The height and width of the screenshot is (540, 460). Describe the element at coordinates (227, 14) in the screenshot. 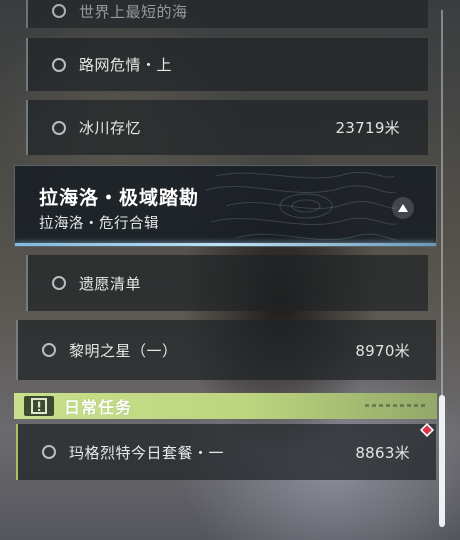

I see `quest-row-partial: 世界上最短的海` at that location.